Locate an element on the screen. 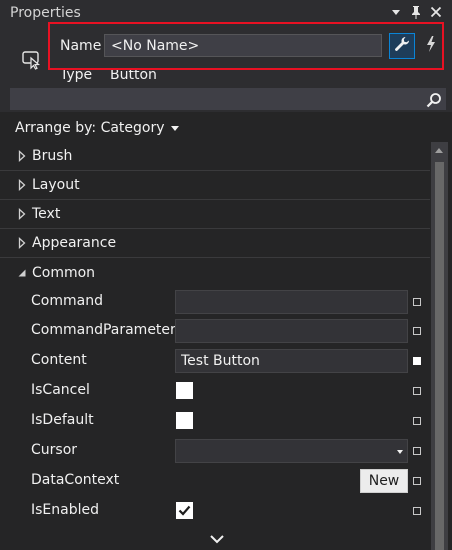  checkmark-icon is located at coordinates (184, 510).